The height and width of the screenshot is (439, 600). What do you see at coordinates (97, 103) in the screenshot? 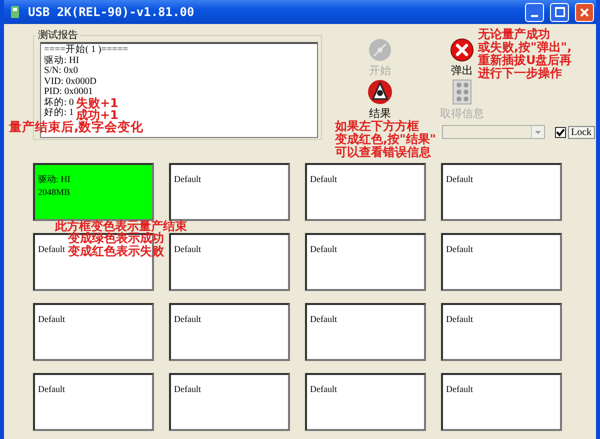
I see `annotation-text: 失败+1` at bounding box center [97, 103].